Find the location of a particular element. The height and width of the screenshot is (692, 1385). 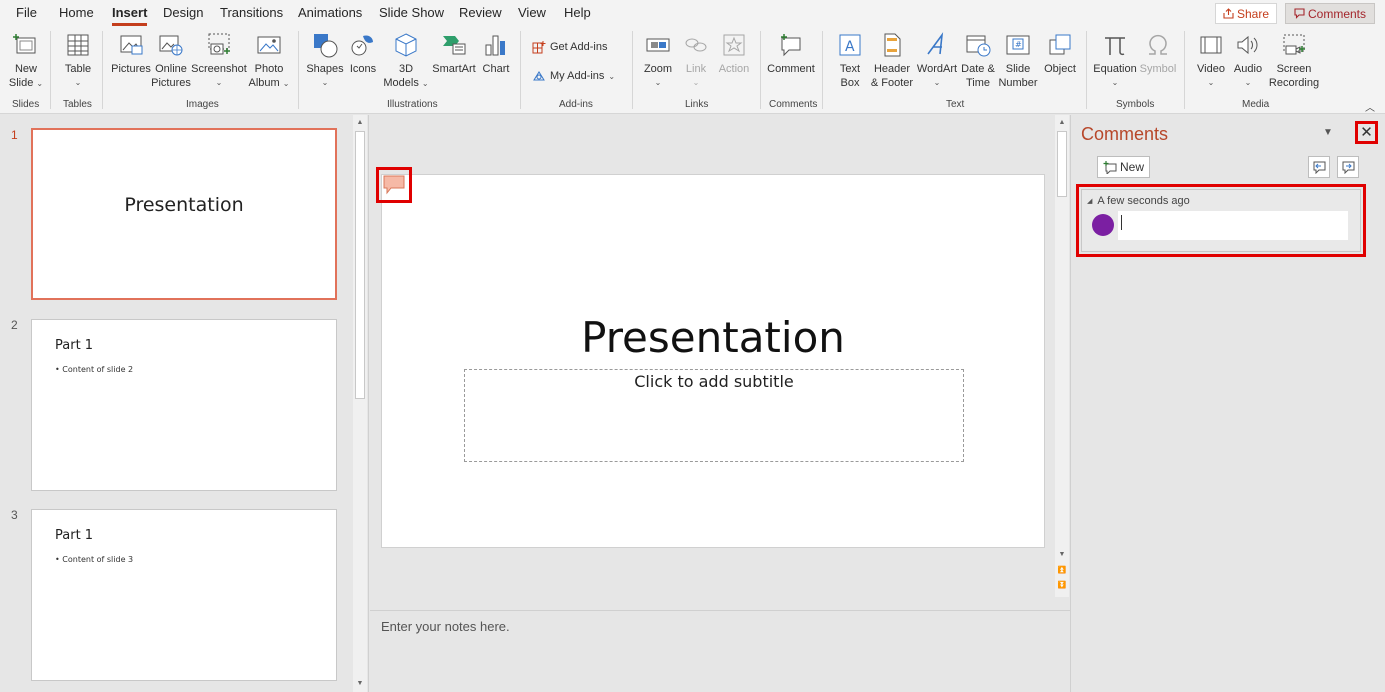

calendar-clock-icon is located at coordinates (978, 45).